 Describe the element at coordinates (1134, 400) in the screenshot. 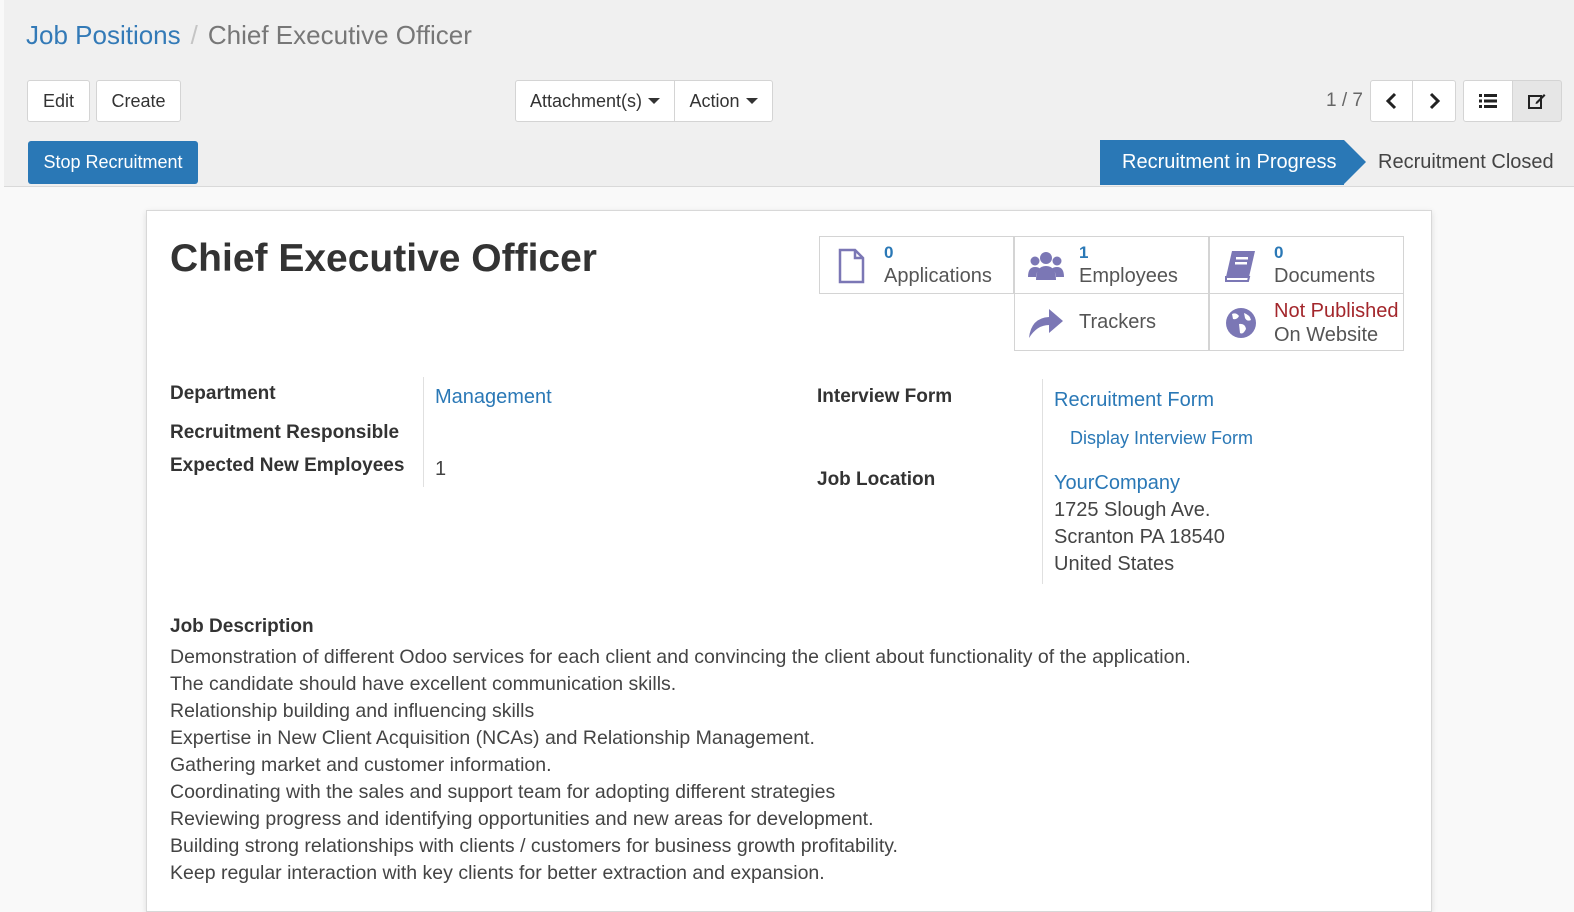

I see `interview-form-value: Recruitment Form` at that location.